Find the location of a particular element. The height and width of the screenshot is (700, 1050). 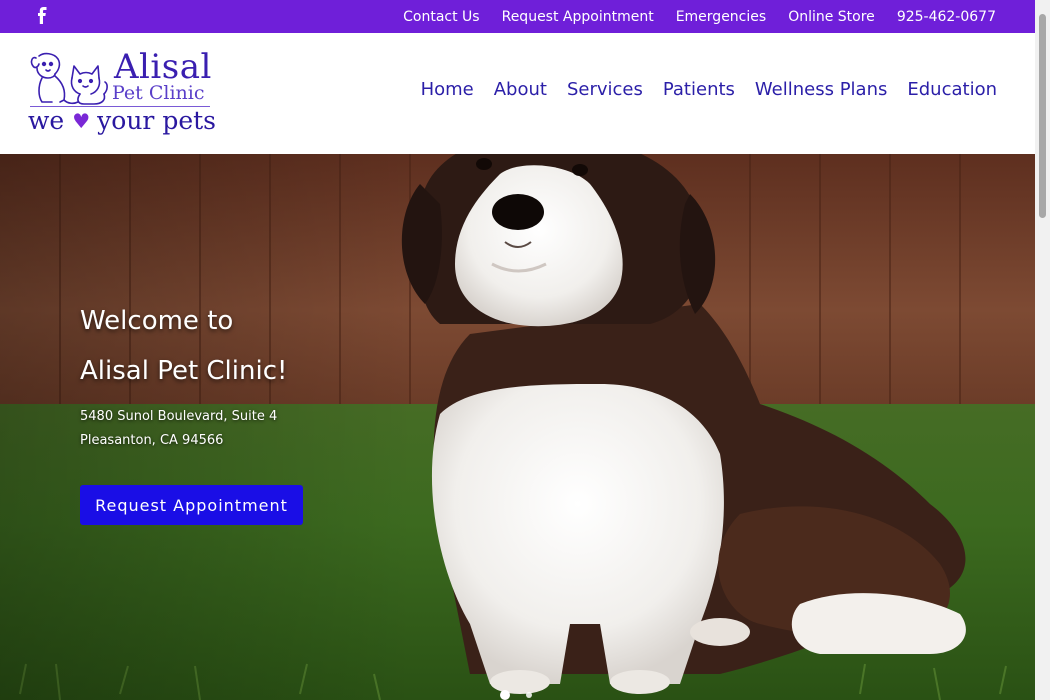

nav-home: Home is located at coordinates (447, 89).